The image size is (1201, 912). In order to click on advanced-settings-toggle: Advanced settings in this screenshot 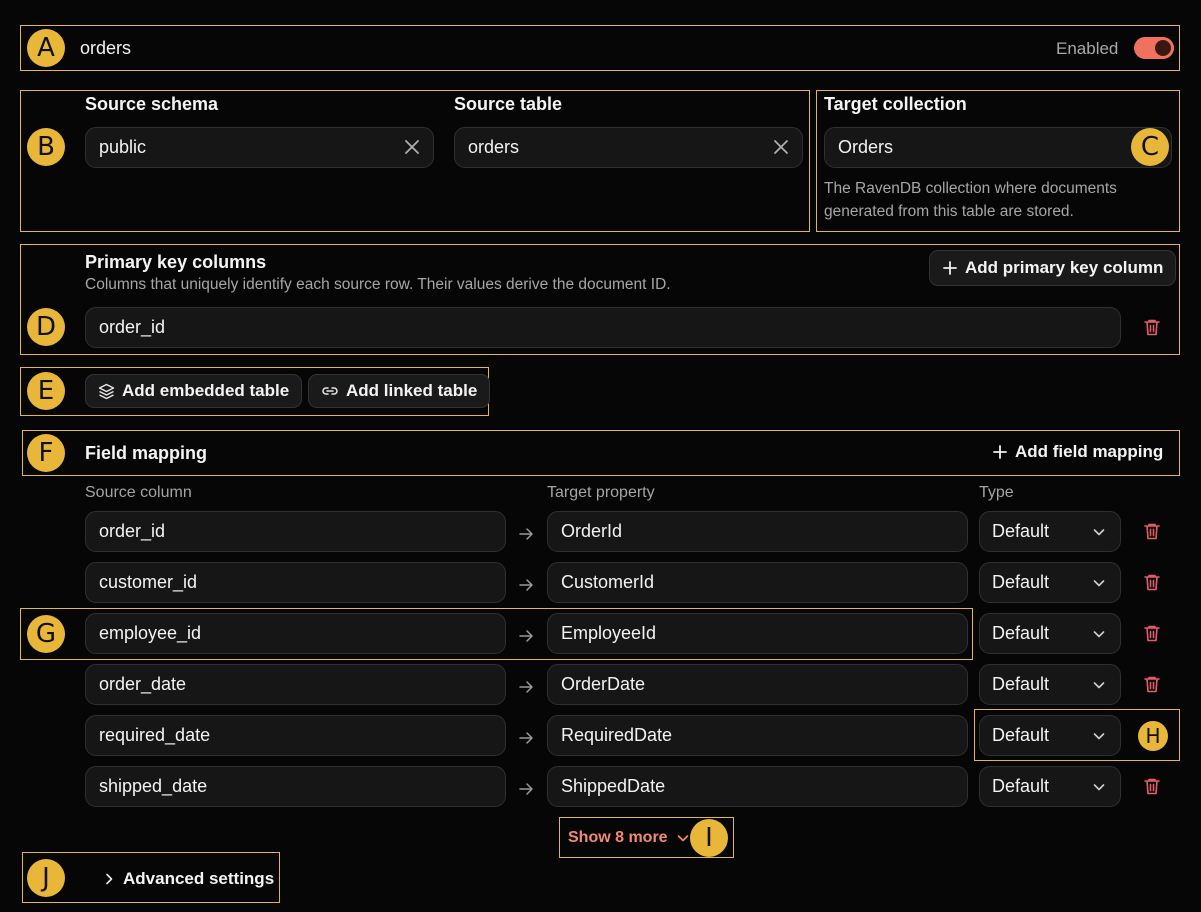, I will do `click(188, 879)`.